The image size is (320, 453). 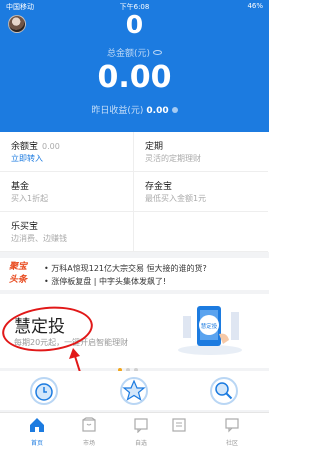 What do you see at coordinates (134, 77) in the screenshot?
I see `total-amount: 0.00` at bounding box center [134, 77].